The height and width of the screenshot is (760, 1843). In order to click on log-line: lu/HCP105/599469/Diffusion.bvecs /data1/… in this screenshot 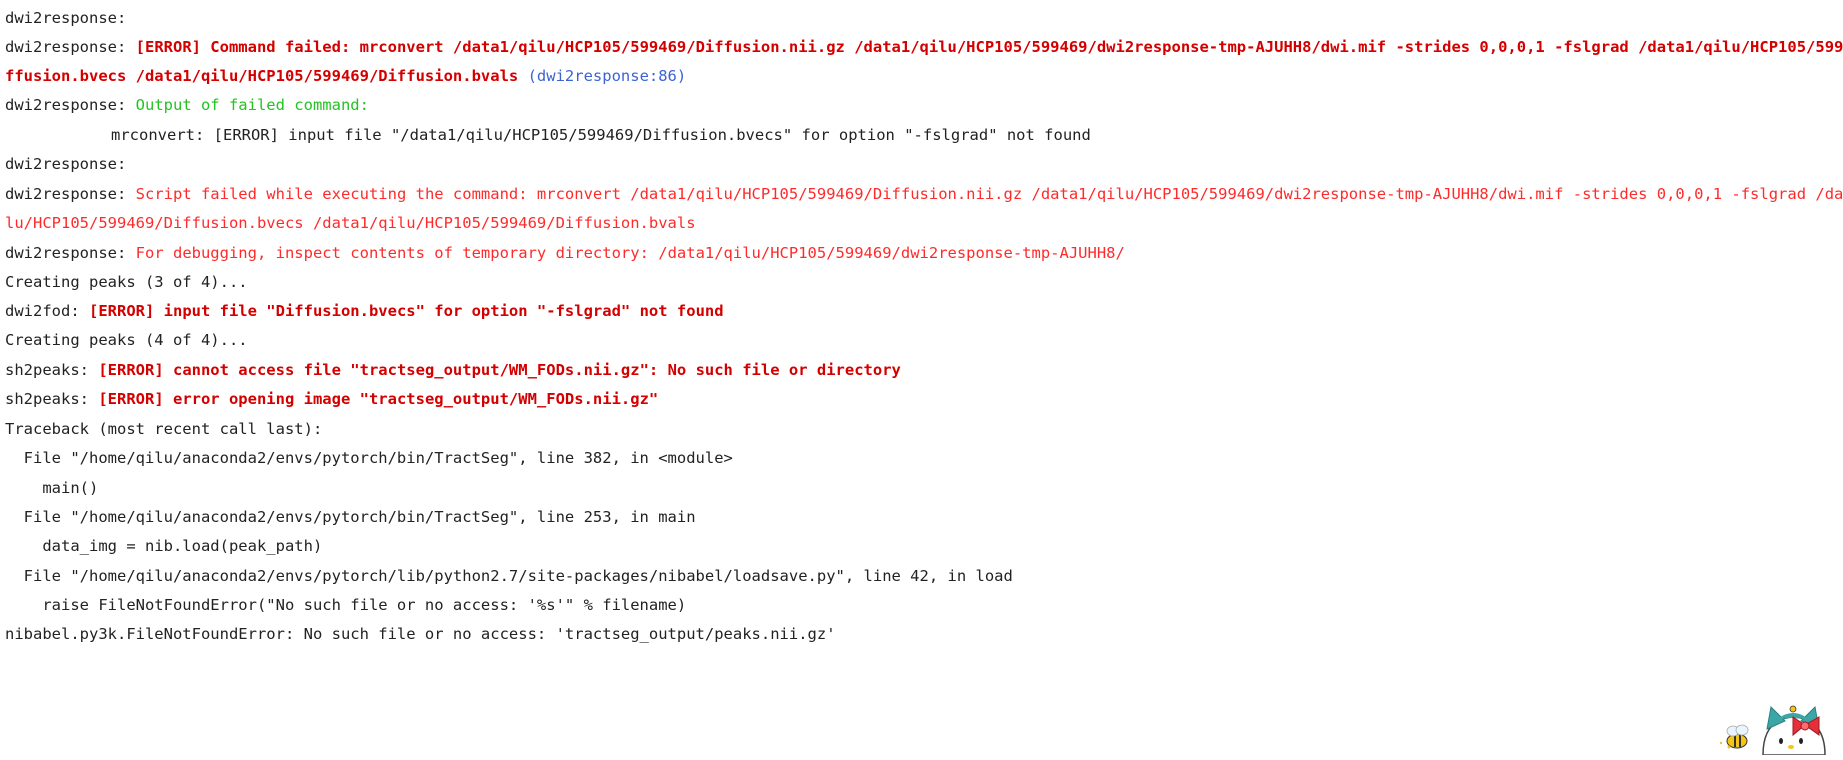, I will do `click(350, 223)`.